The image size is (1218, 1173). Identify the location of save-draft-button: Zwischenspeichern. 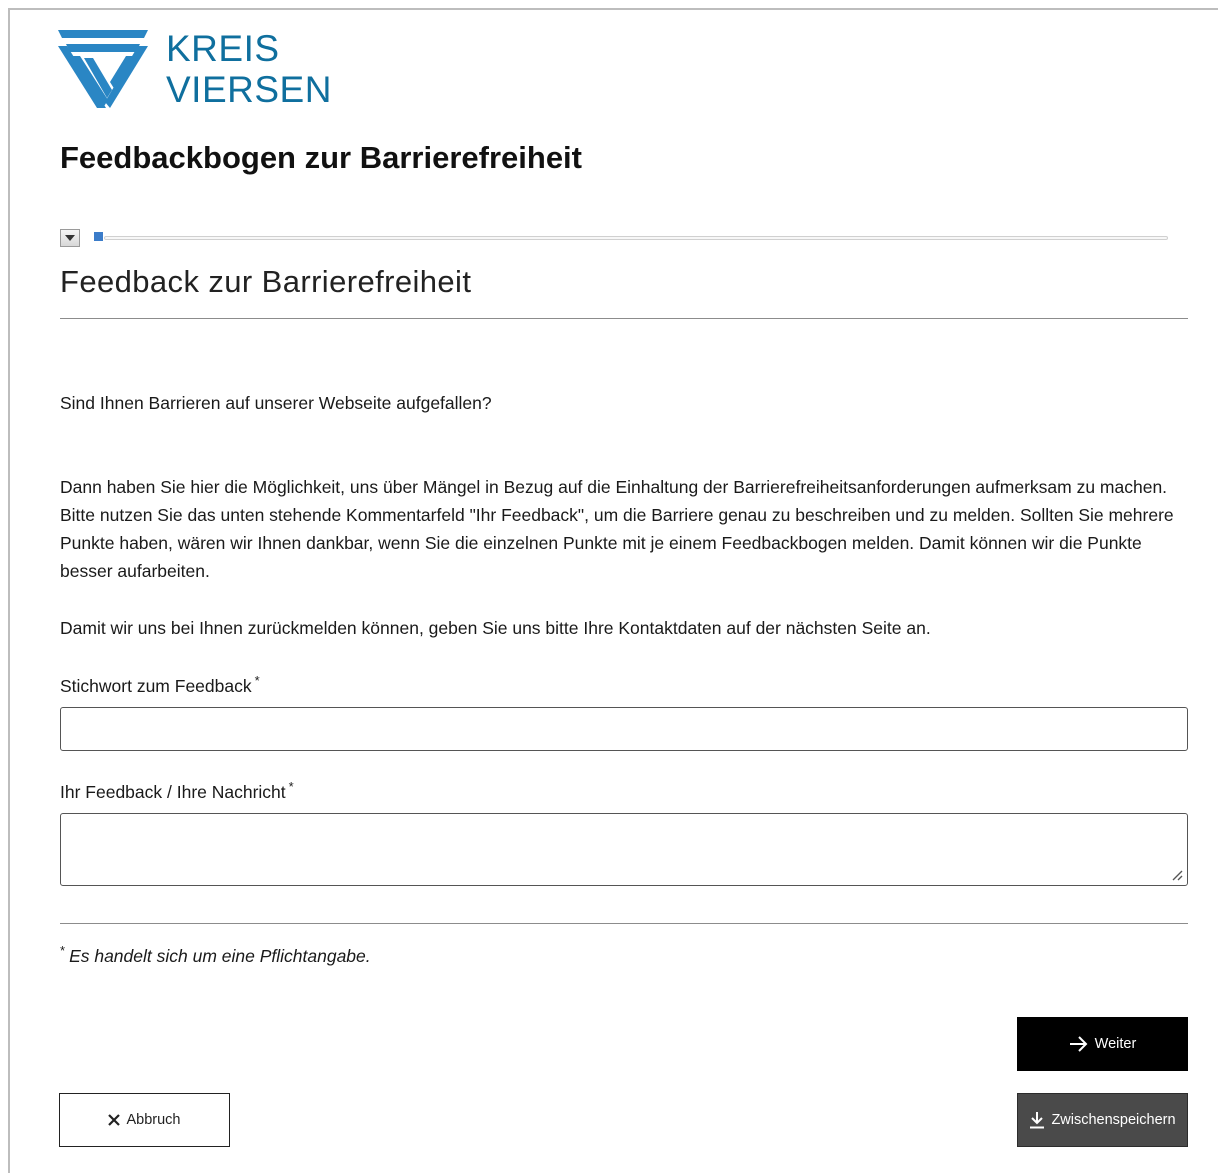
(1102, 1120).